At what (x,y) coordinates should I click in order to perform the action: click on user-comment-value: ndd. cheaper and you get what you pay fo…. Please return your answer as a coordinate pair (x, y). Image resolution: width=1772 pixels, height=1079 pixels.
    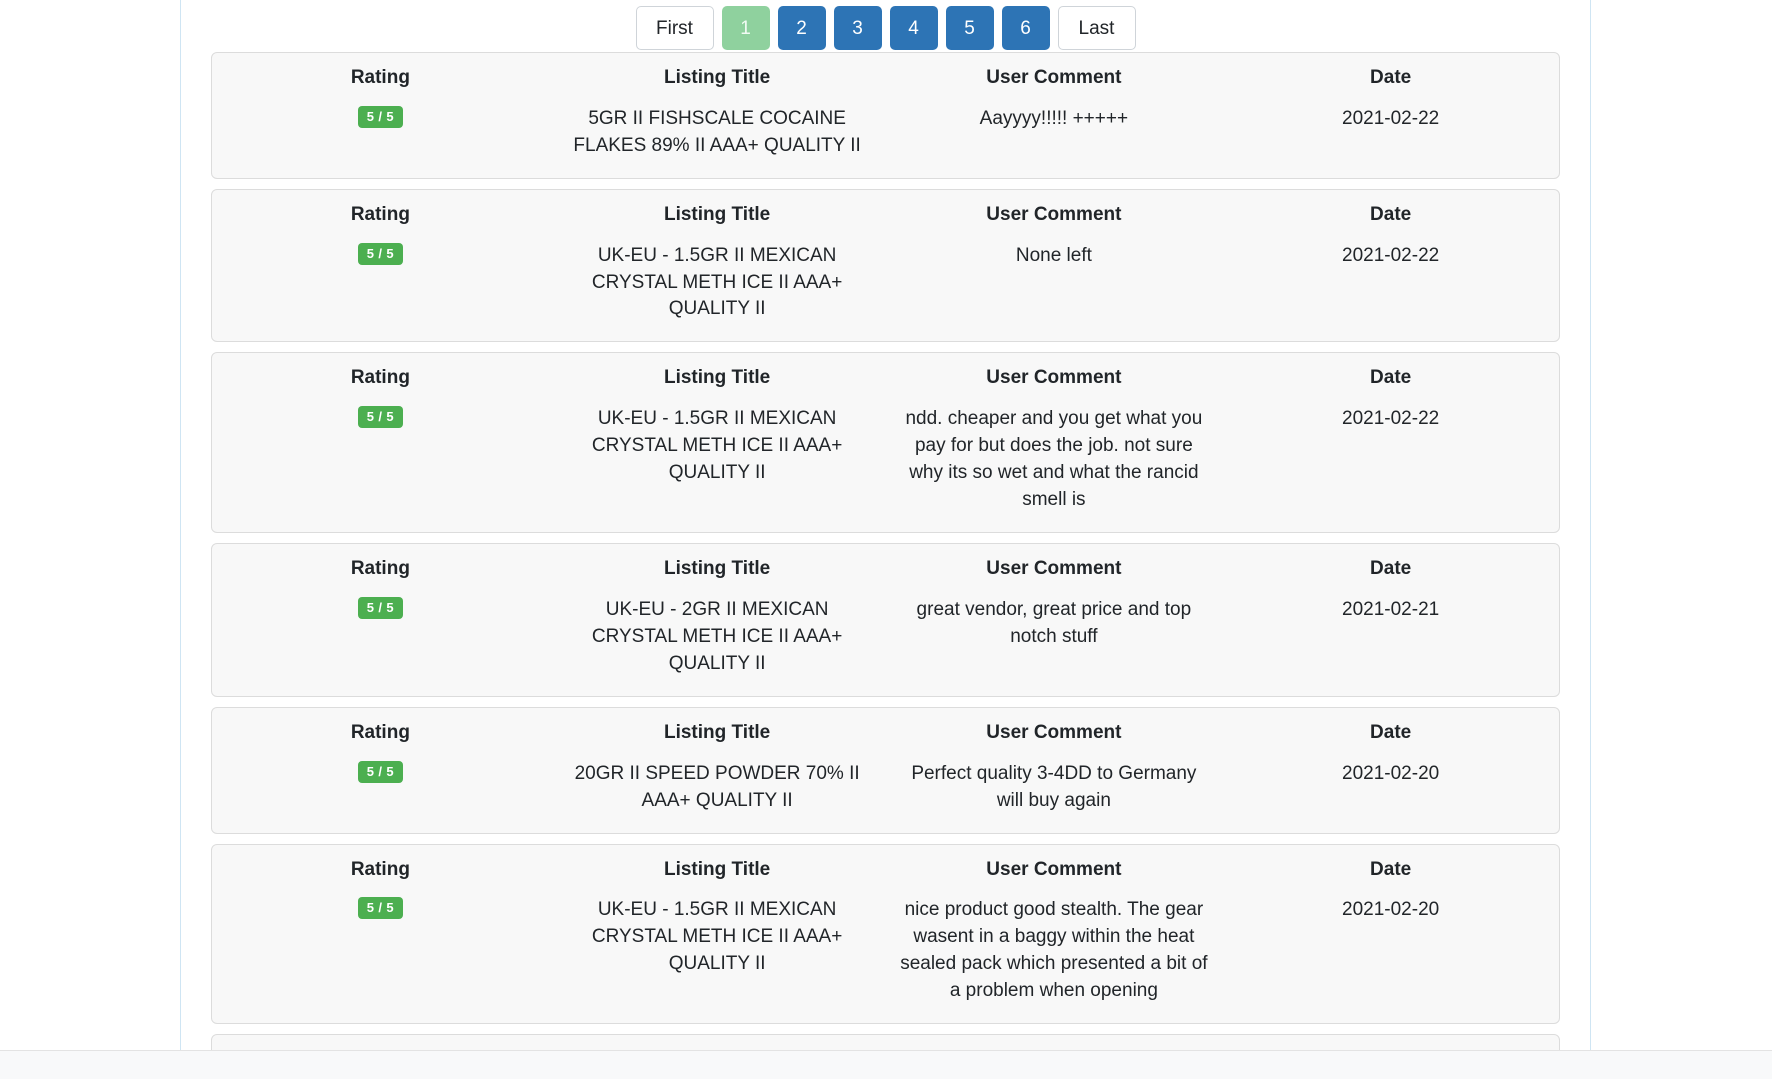
    Looking at the image, I should click on (1054, 459).